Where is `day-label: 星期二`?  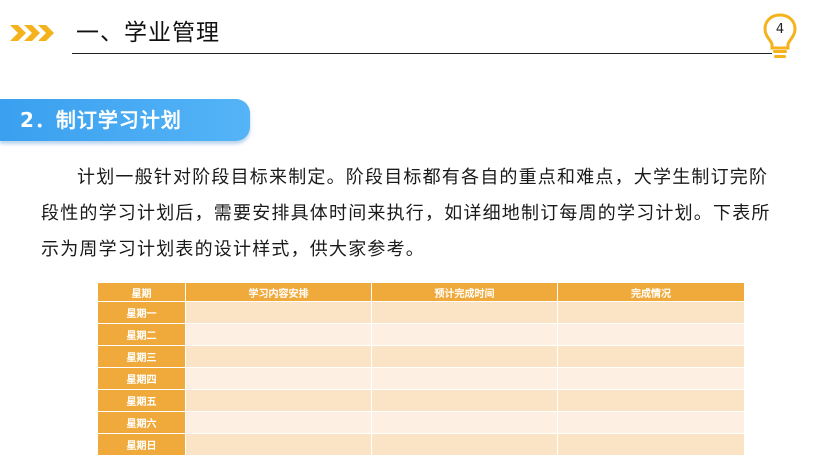
day-label: 星期二 is located at coordinates (141, 334).